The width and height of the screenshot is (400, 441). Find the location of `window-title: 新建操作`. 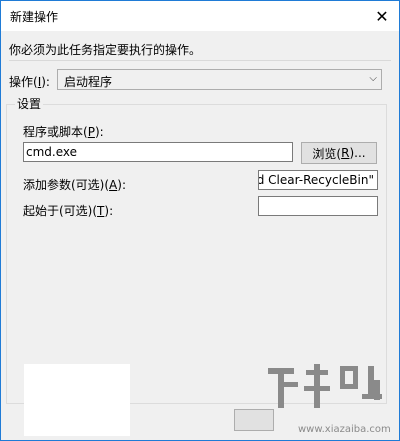

window-title: 新建操作 is located at coordinates (34, 17).